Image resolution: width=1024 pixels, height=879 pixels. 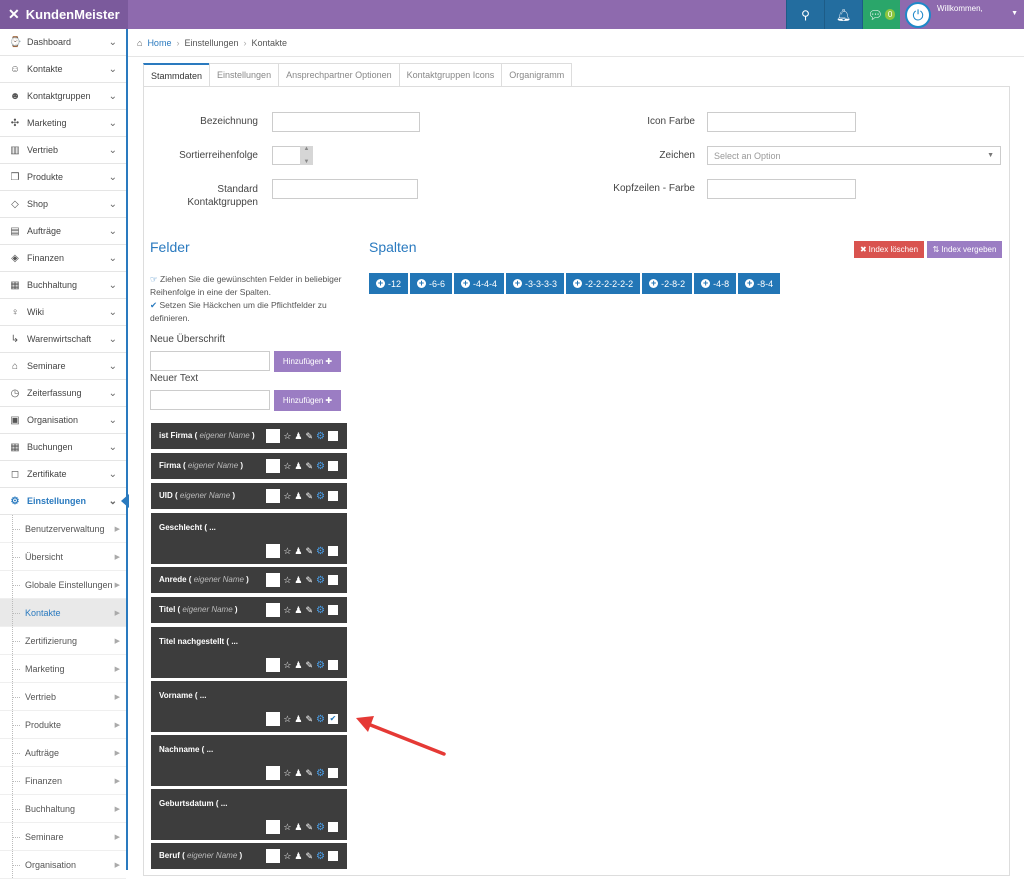 I want to click on bezeichnung-input, so click(x=346, y=122).